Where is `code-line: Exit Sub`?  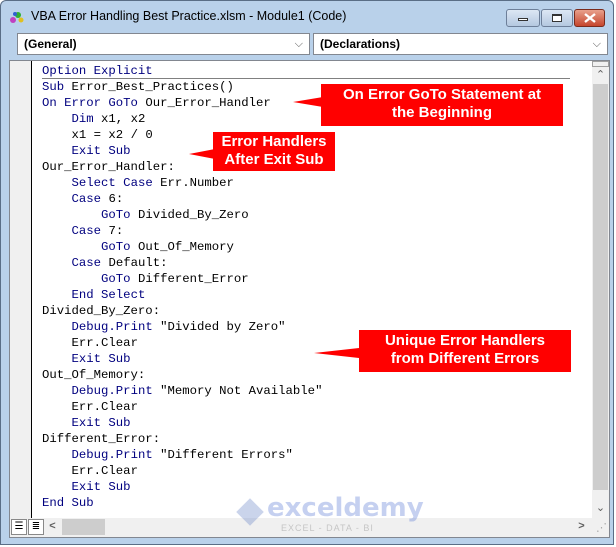
code-line: Exit Sub is located at coordinates (306, 423).